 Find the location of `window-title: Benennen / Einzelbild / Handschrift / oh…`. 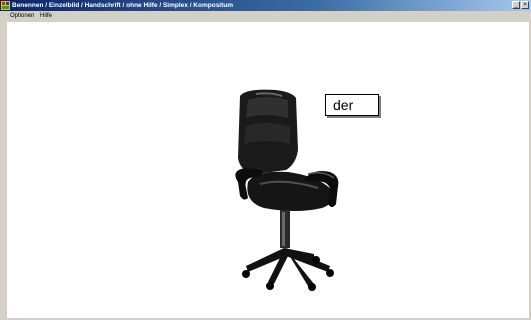

window-title: Benennen / Einzelbild / Handschrift / oh… is located at coordinates (123, 5).